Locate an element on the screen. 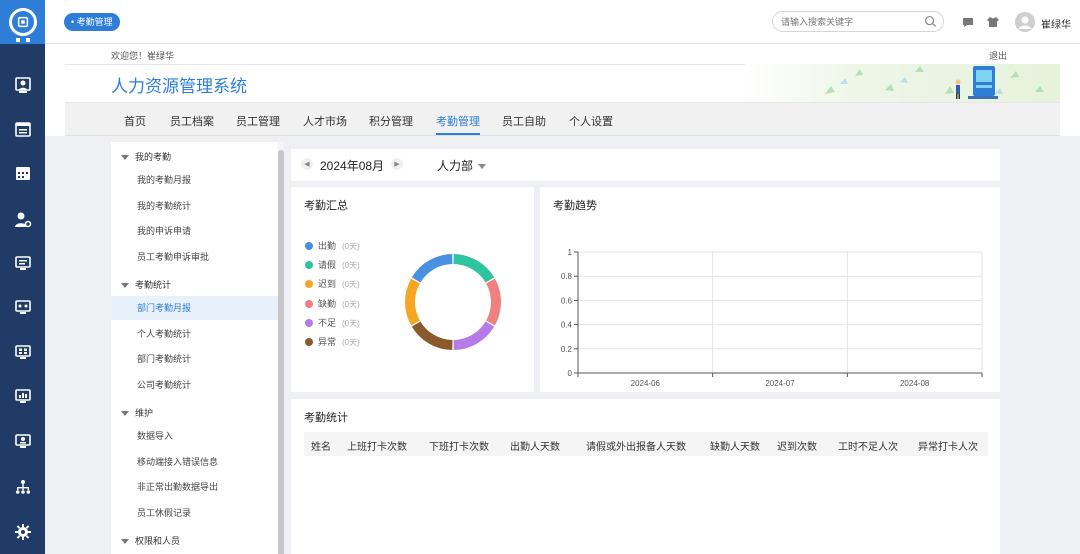 This screenshot has width=1080, height=554. search-box is located at coordinates (858, 21).